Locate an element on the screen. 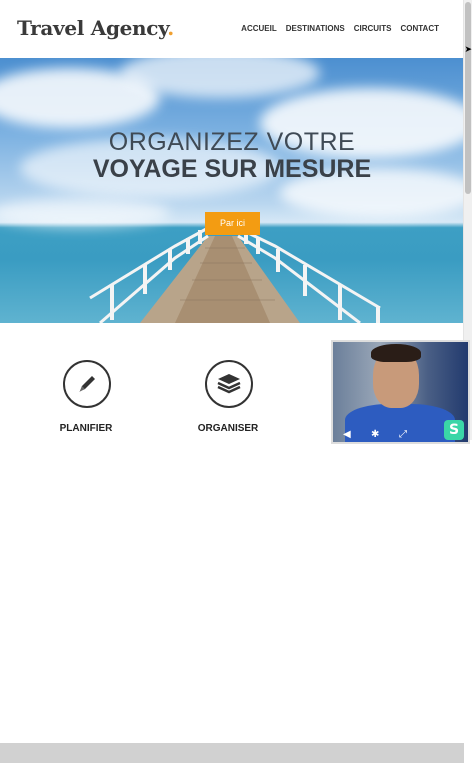 Image resolution: width=472 pixels, height=763 pixels. bottom-overlay-bar is located at coordinates (232, 753).